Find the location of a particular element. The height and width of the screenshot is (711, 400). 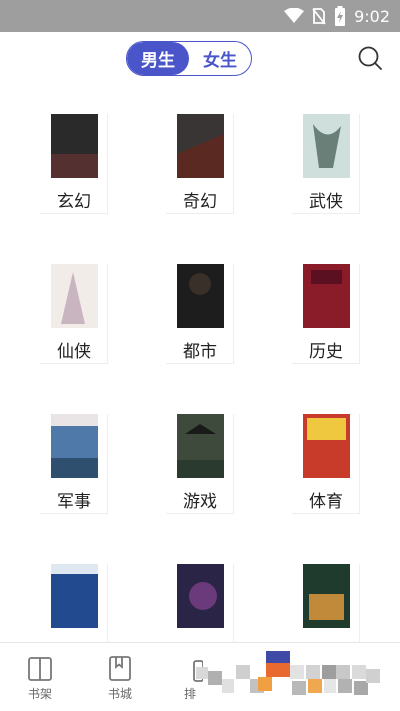

category-card: 玄幻 is located at coordinates (74, 164).